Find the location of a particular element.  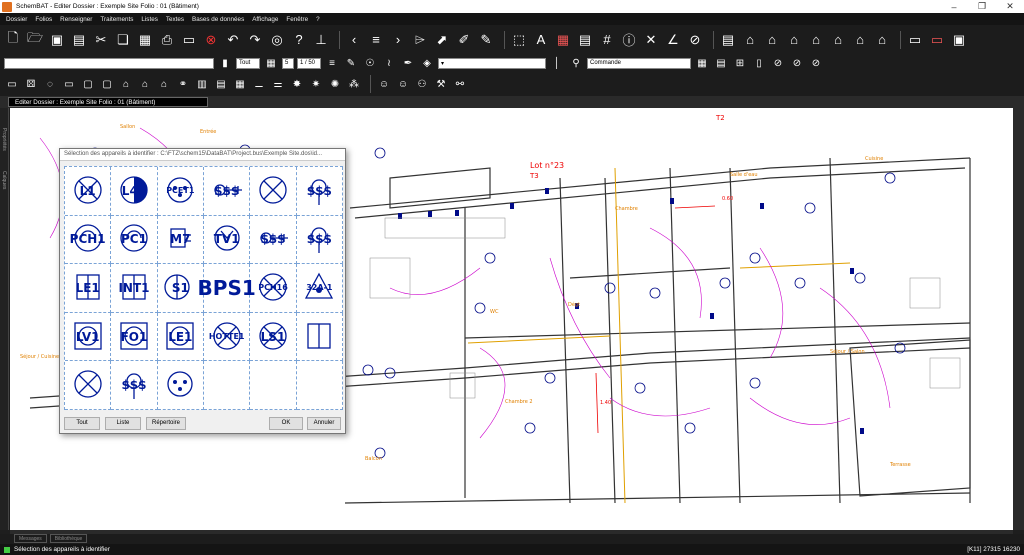

symbol-lamp2-icon: ✷ is located at coordinates (316, 84).